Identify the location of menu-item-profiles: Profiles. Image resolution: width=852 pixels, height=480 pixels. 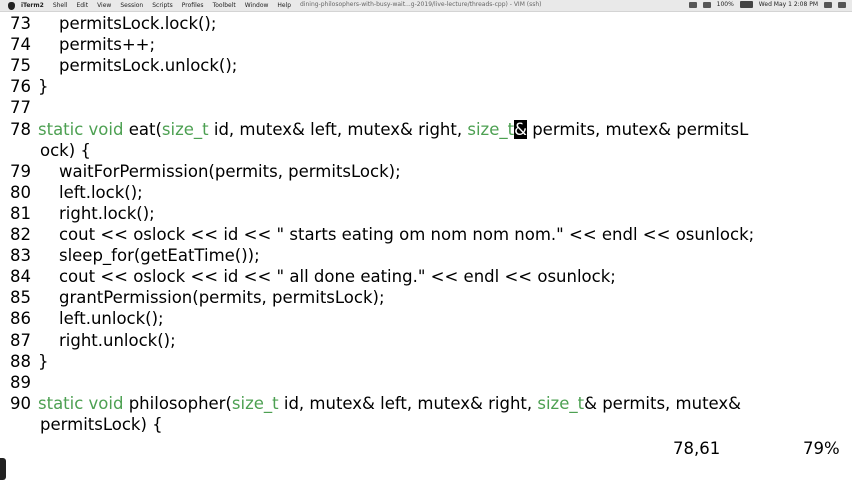
(193, 5).